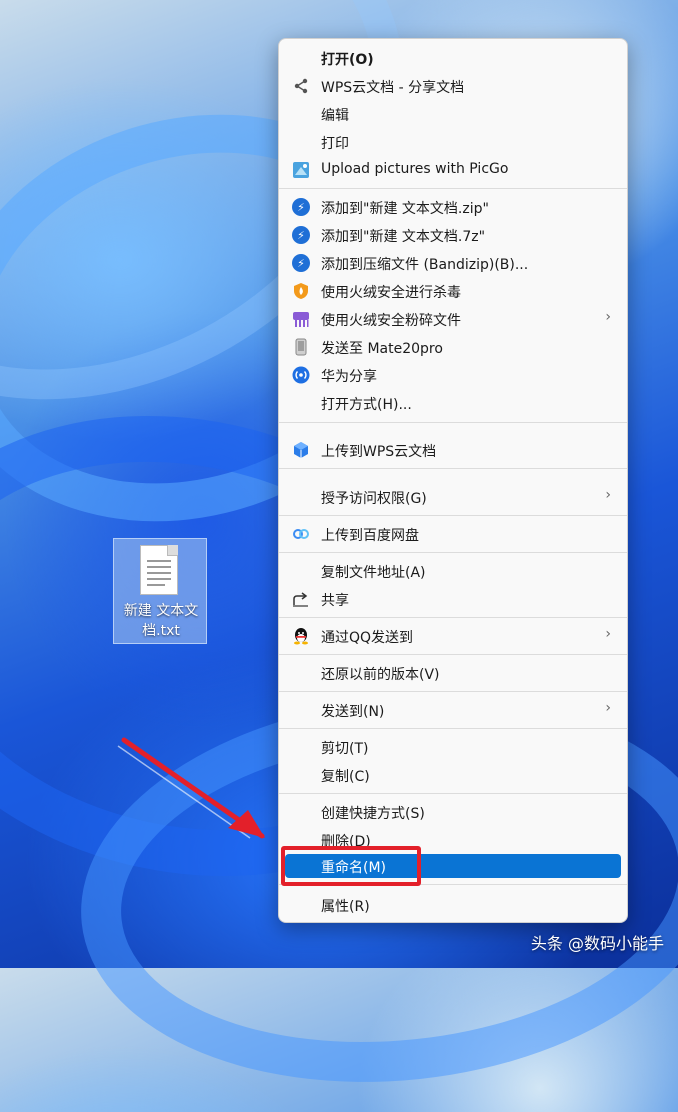 This screenshot has height=1112, width=678. Describe the element at coordinates (453, 497) in the screenshot. I see `menu-item-grant-access: 授予访问权限(G) ›` at that location.